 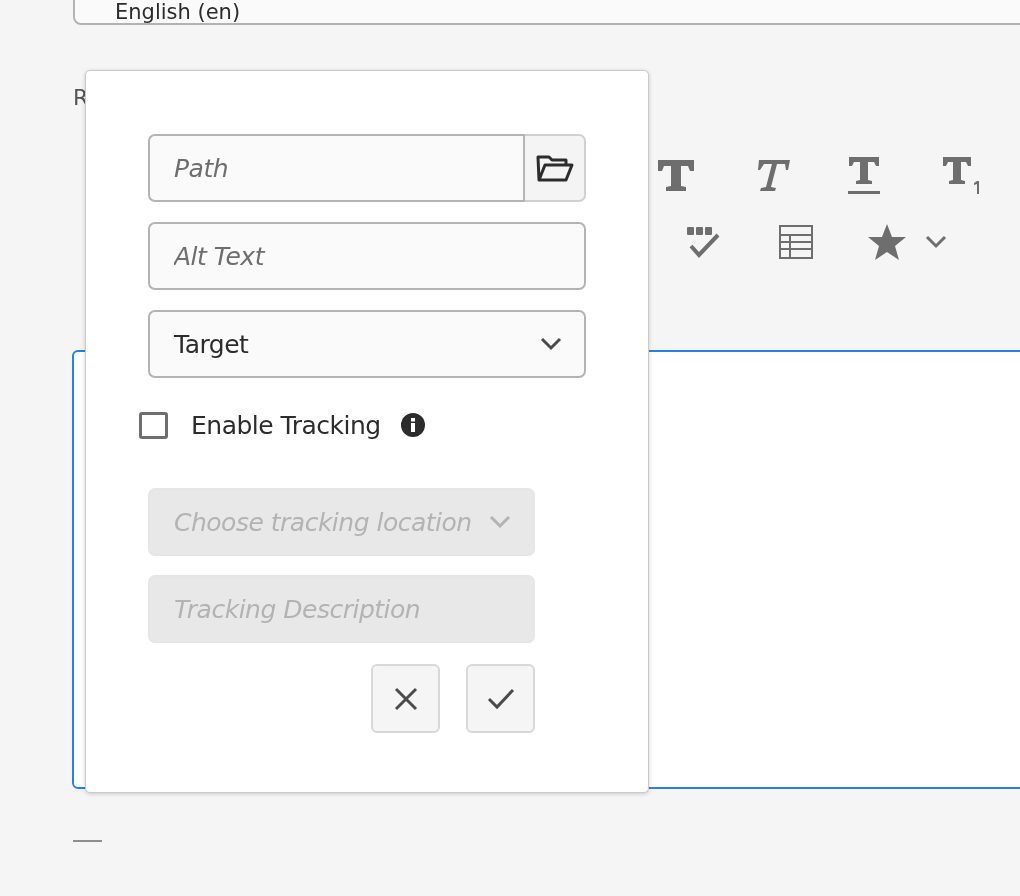 I want to click on browse-button, so click(x=555, y=168).